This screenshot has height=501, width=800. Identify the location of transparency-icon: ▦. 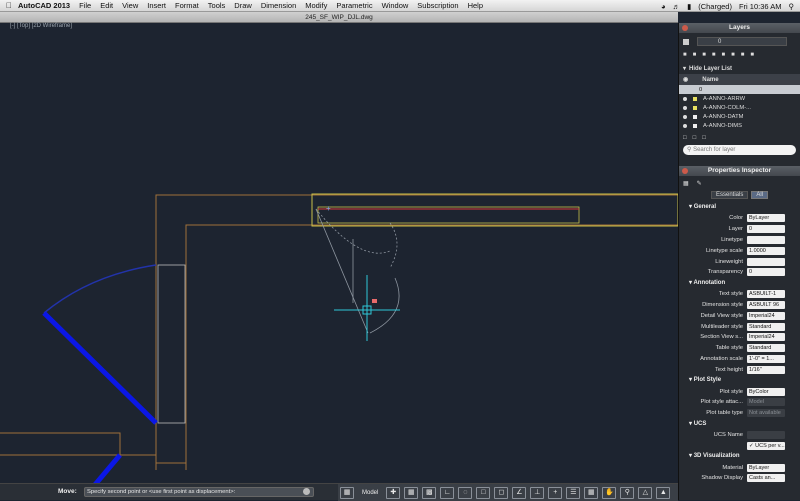
(591, 492).